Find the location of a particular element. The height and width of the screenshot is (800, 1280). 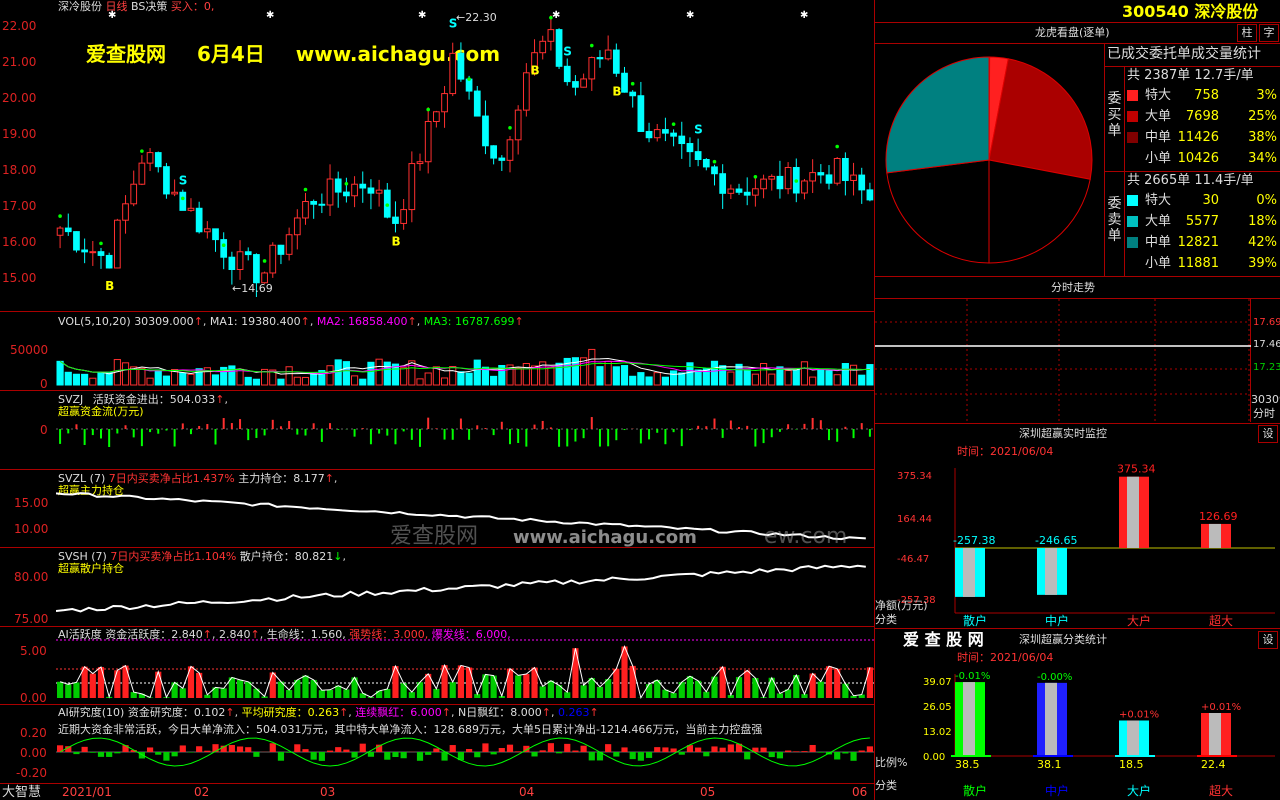

ai-research-bars is located at coordinates (465, 752).